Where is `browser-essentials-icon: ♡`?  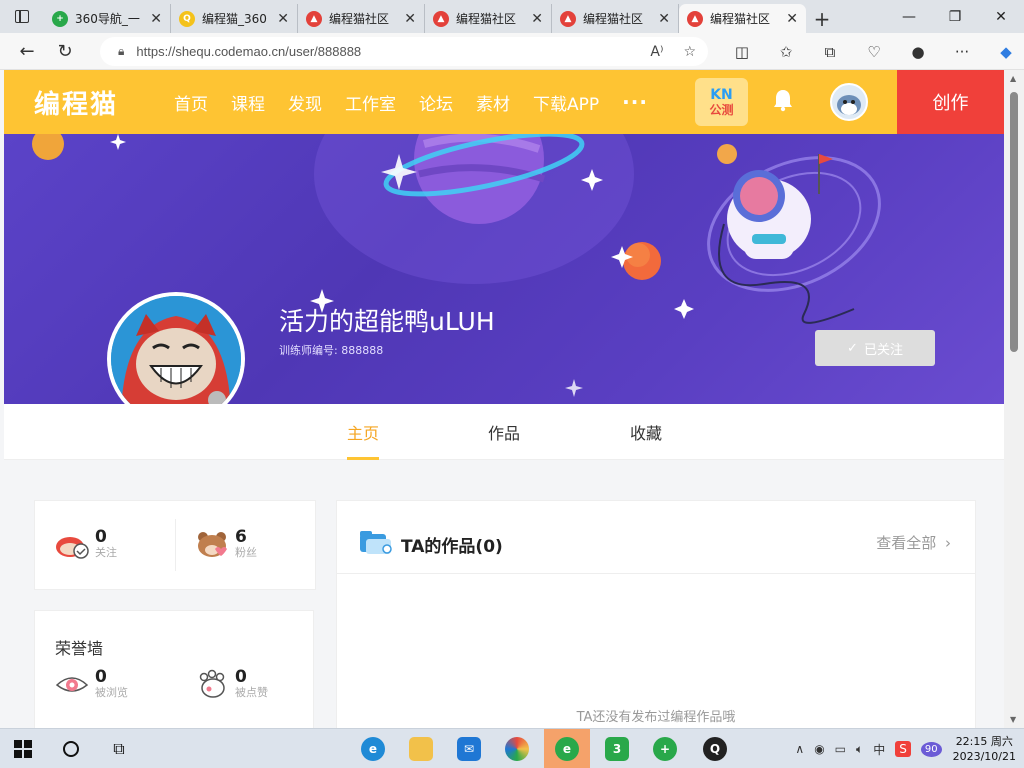
browser-essentials-icon: ♡ is located at coordinates (874, 52).